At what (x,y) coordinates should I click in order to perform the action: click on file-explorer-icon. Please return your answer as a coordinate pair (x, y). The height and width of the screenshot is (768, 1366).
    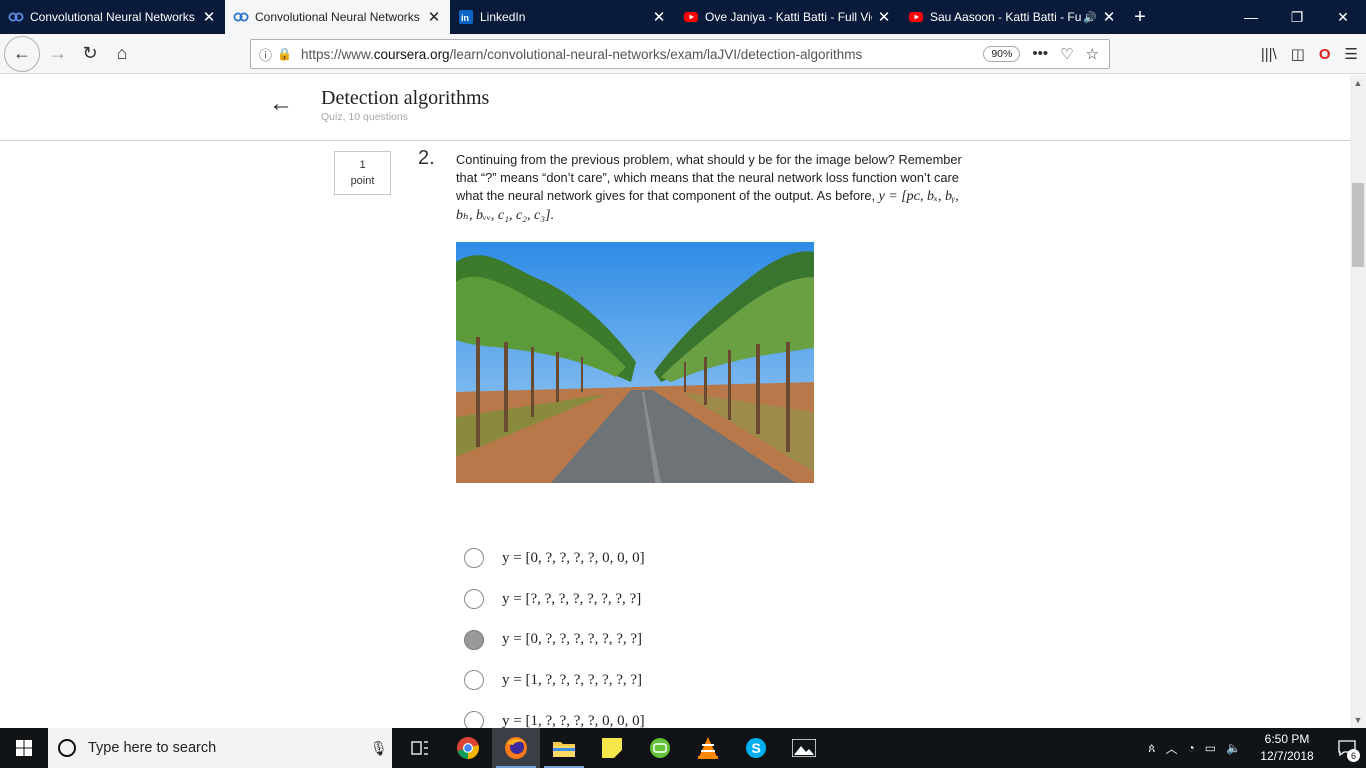
    Looking at the image, I should click on (564, 748).